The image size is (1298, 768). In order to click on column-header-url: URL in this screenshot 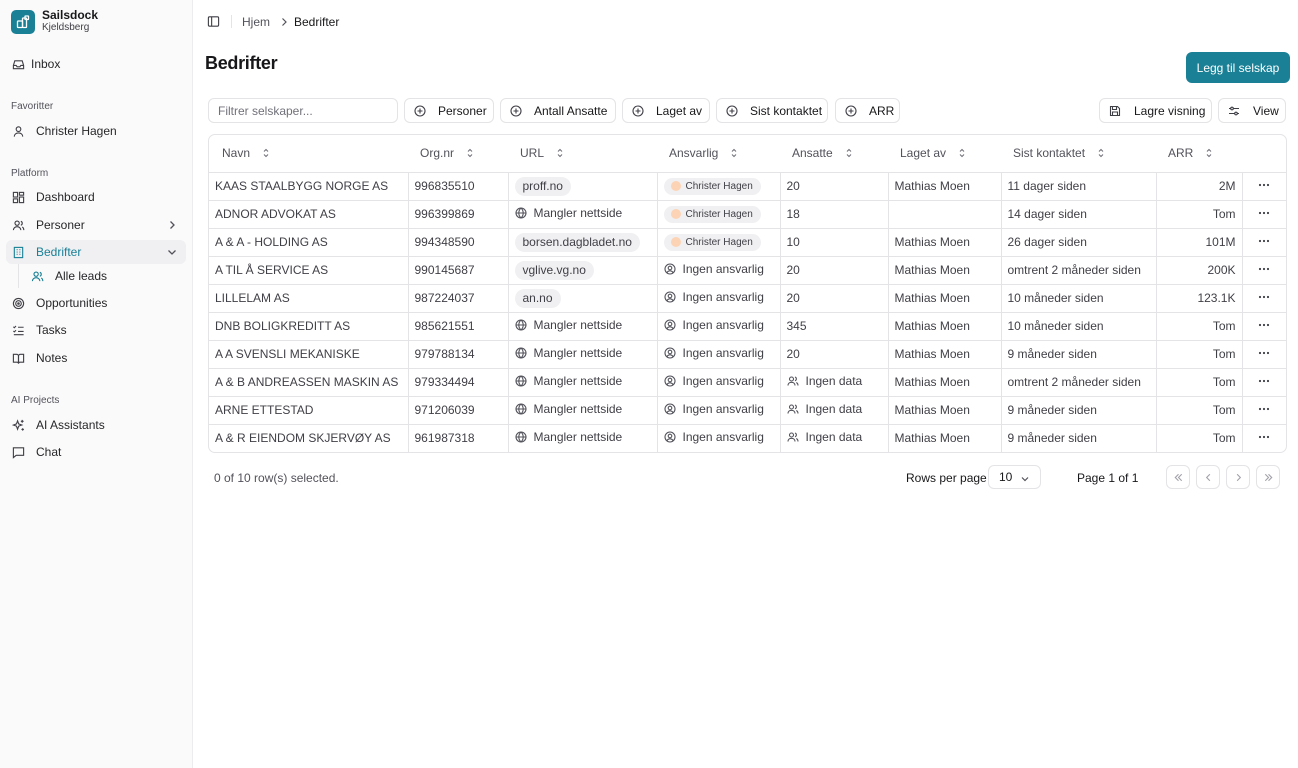, I will do `click(582, 154)`.